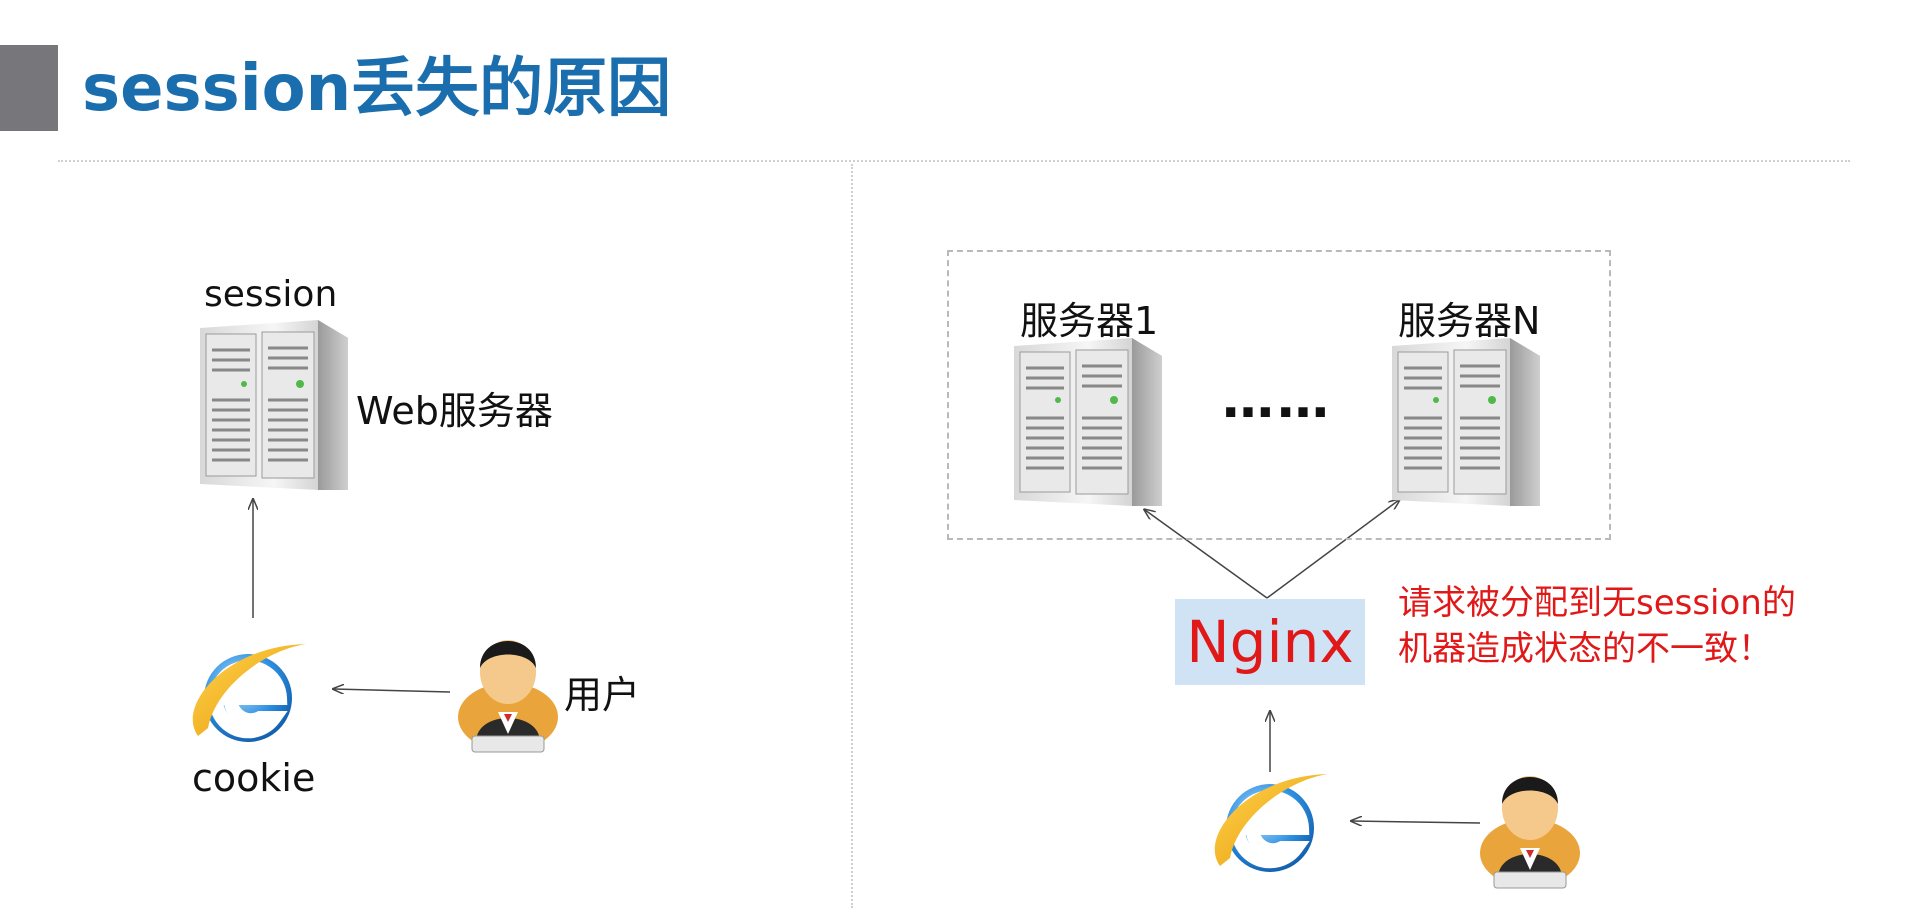 The image size is (1909, 908). I want to click on web-server-icon, so click(274, 405).